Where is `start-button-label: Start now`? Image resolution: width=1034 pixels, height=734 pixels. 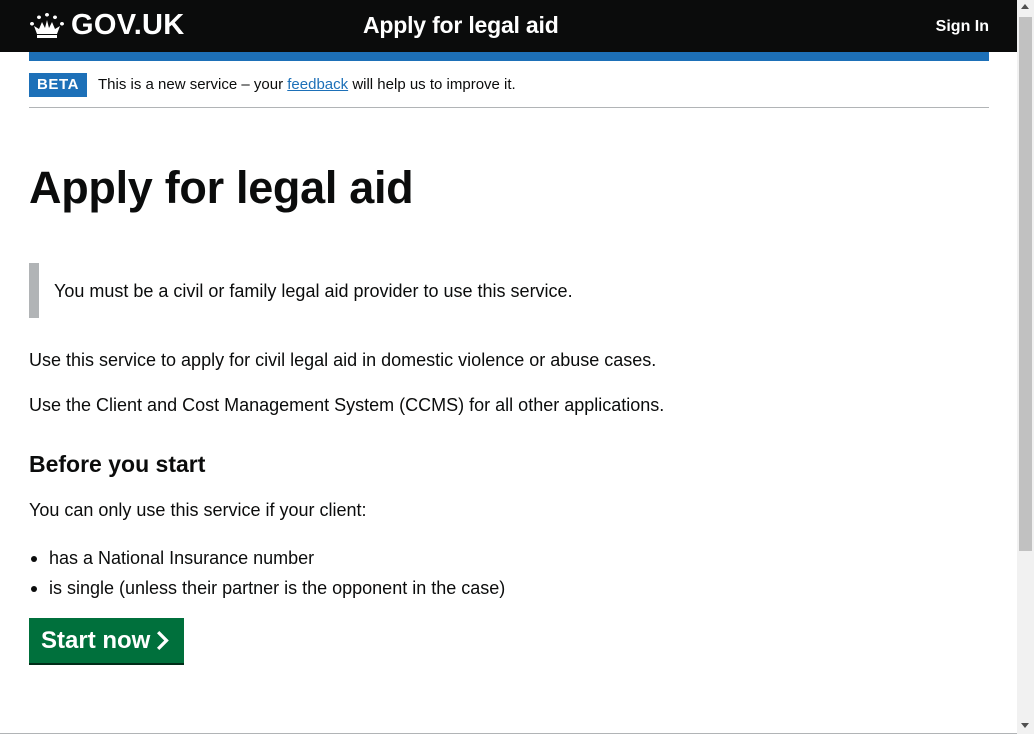
start-button-label: Start now is located at coordinates (96, 640).